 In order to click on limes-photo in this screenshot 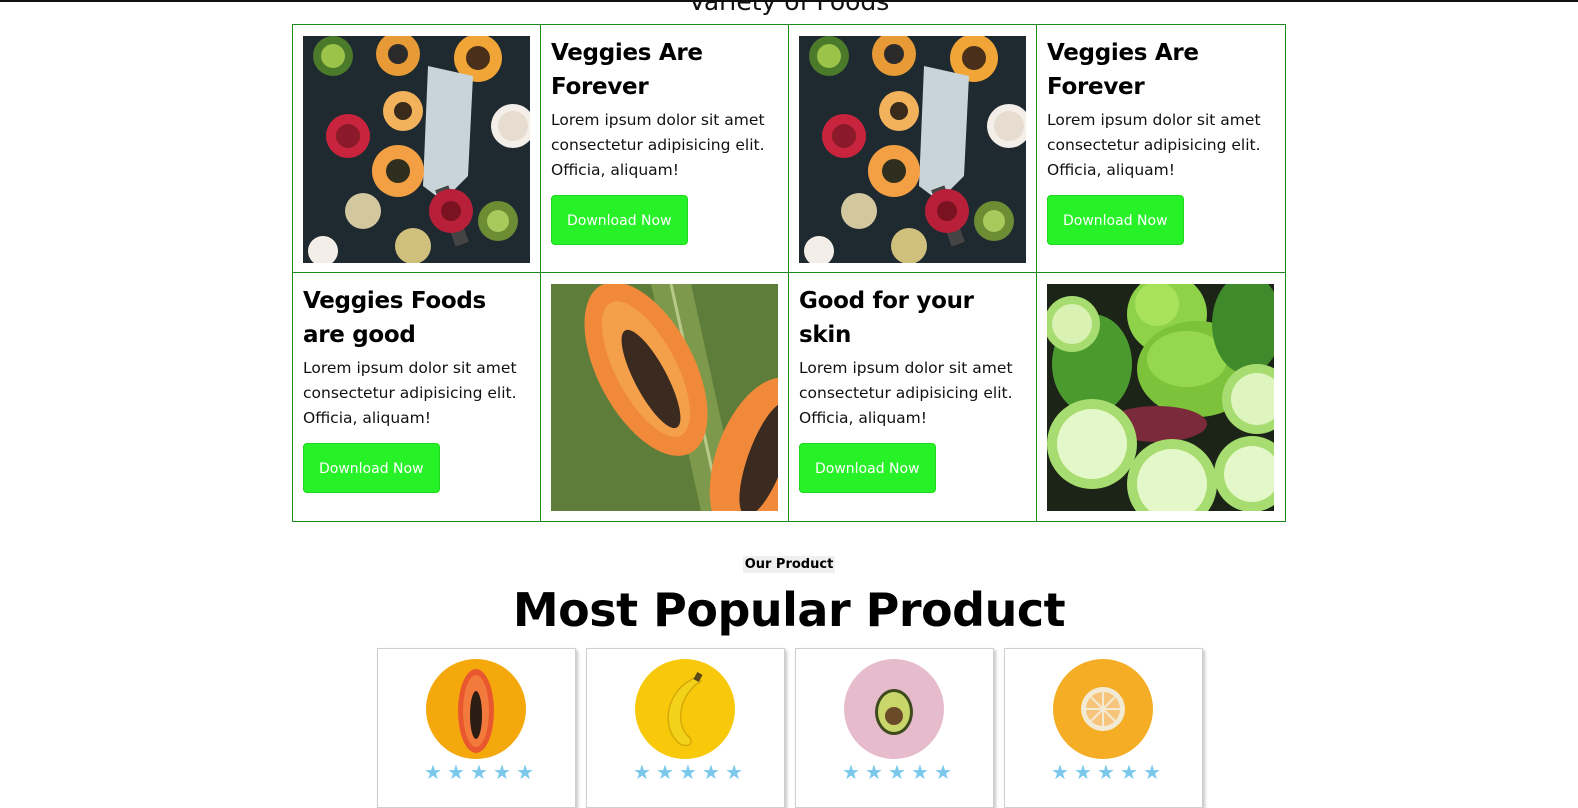, I will do `click(1160, 397)`.